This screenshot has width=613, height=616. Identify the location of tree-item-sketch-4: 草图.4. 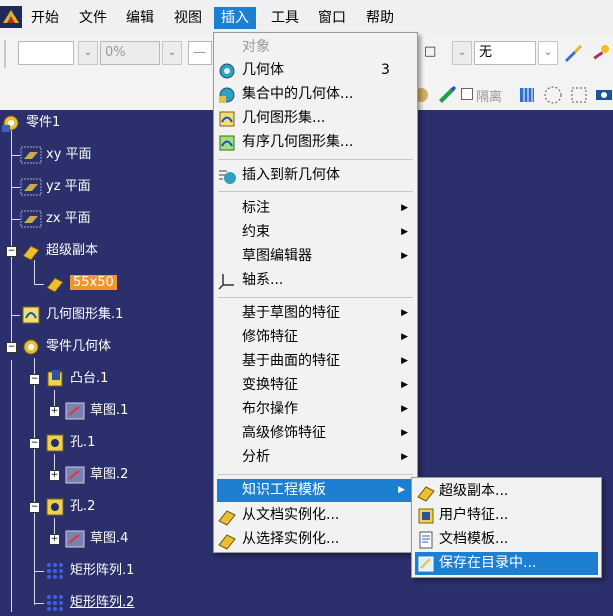
(96, 539).